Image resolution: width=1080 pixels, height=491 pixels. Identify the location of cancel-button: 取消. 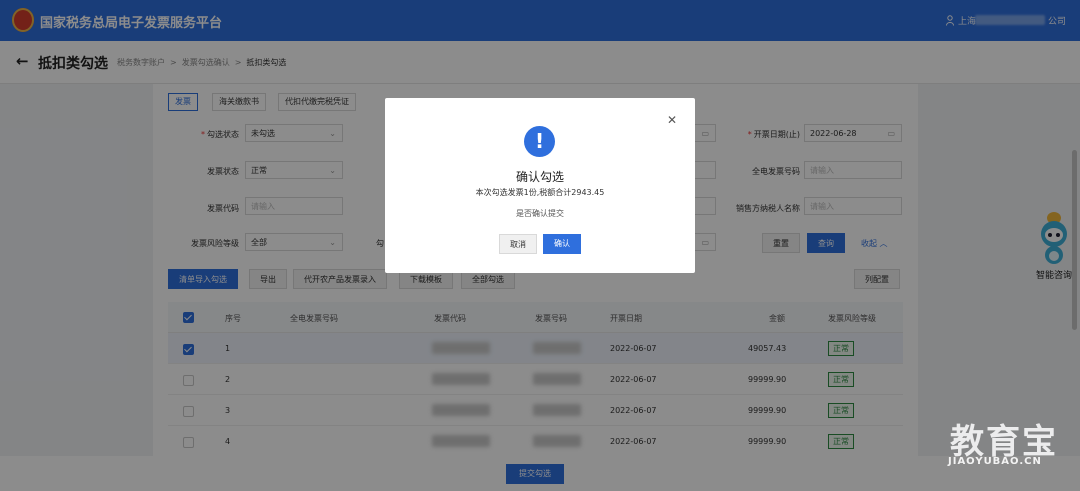
(518, 244).